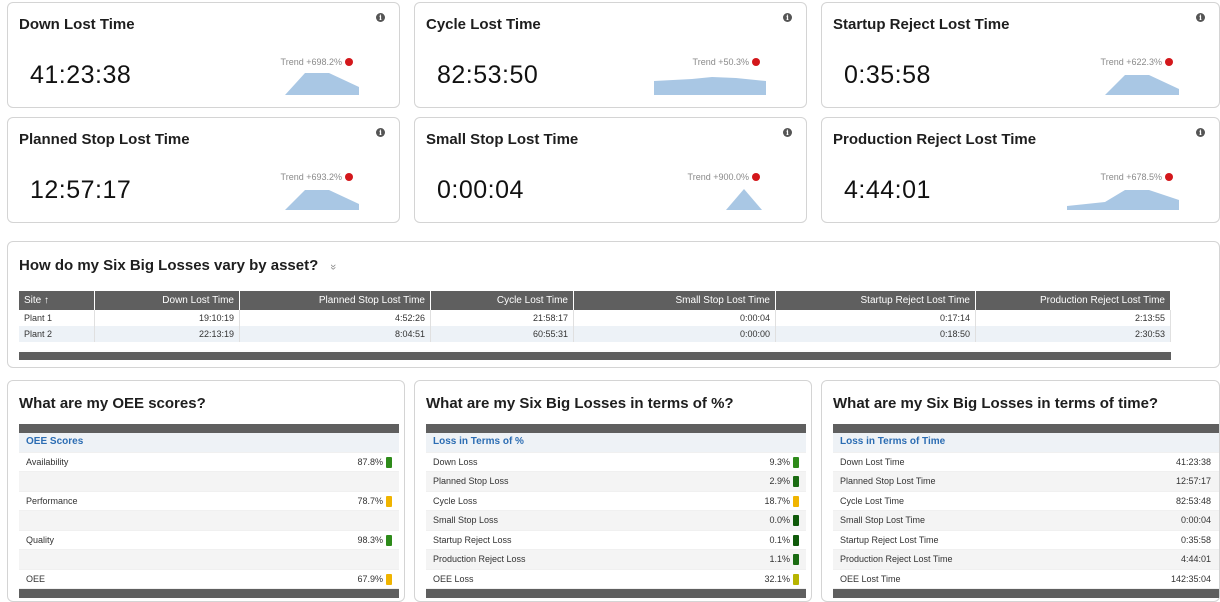  I want to click on table-row: Startup Reject Lost Time 0:35:58, so click(1026, 540).